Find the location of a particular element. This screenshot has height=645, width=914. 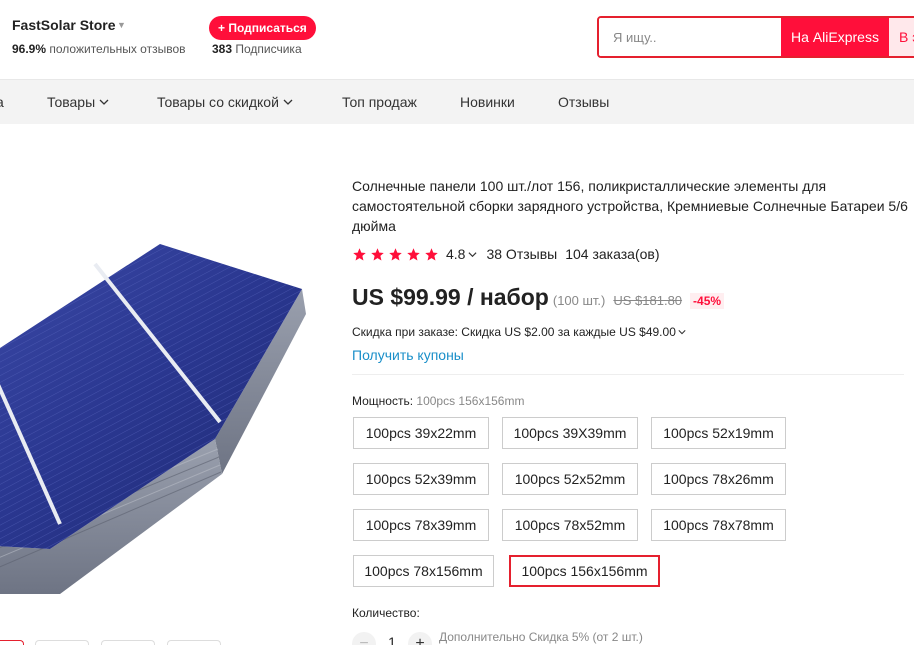

power-selected: 100pcs 156x156mm is located at coordinates (470, 401).